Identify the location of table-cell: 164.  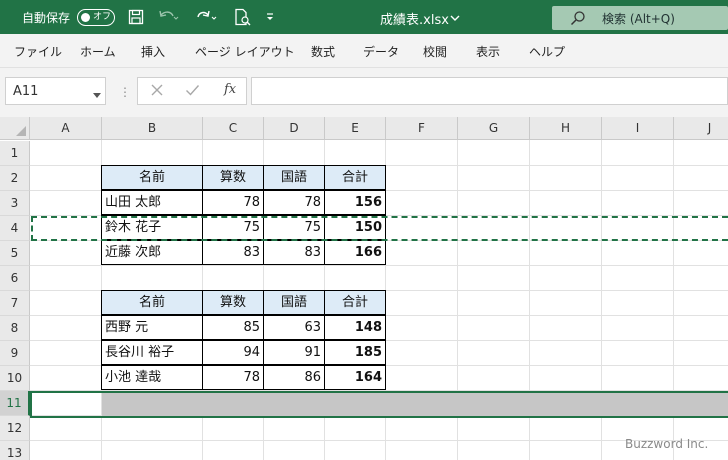
(355, 377).